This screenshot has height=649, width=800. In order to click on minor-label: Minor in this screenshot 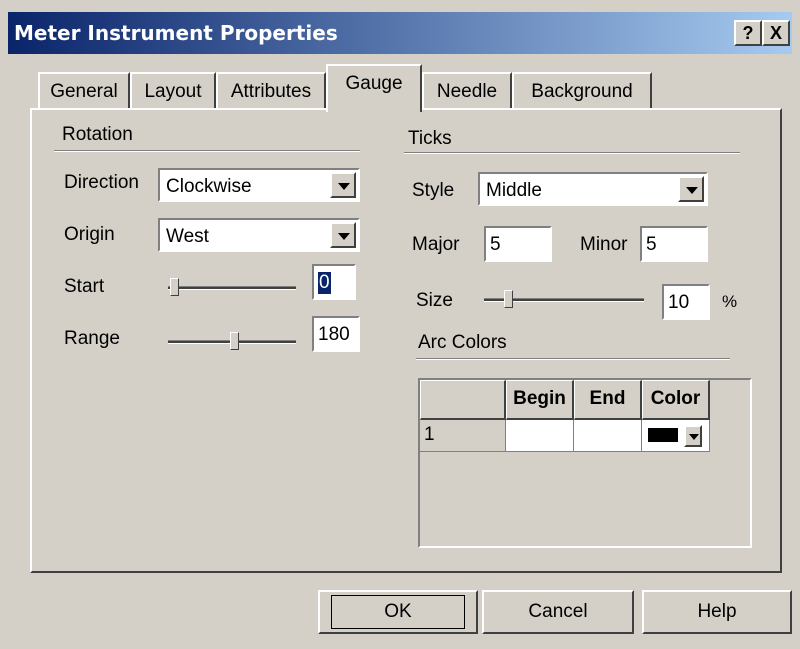, I will do `click(604, 244)`.